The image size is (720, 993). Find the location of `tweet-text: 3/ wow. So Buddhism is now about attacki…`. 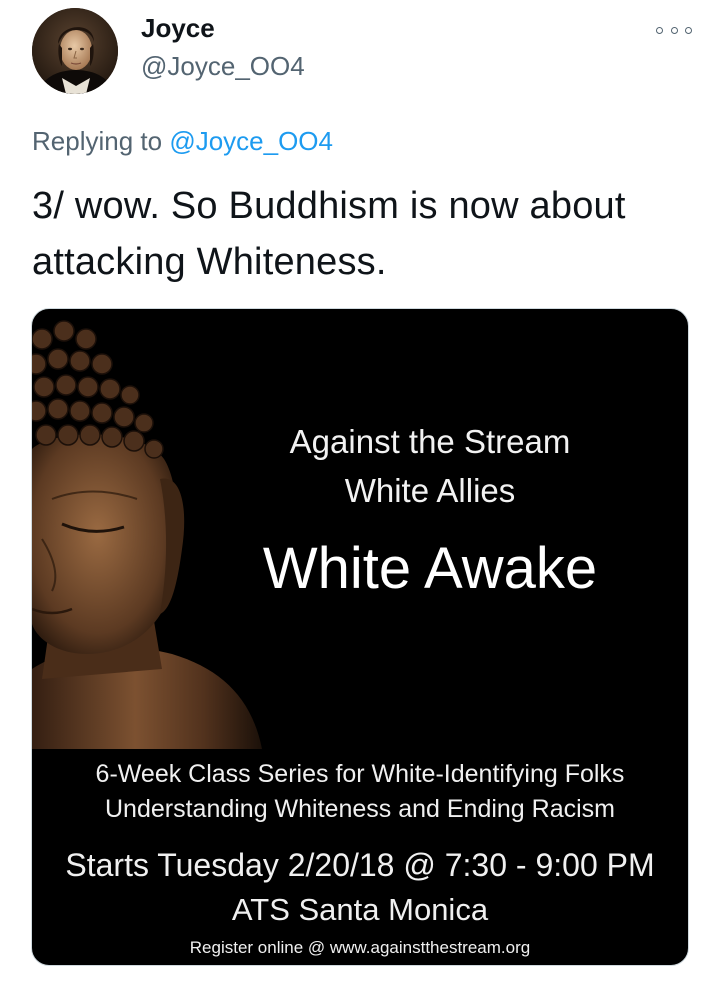

tweet-text: 3/ wow. So Buddhism is now about attacki… is located at coordinates (329, 234).